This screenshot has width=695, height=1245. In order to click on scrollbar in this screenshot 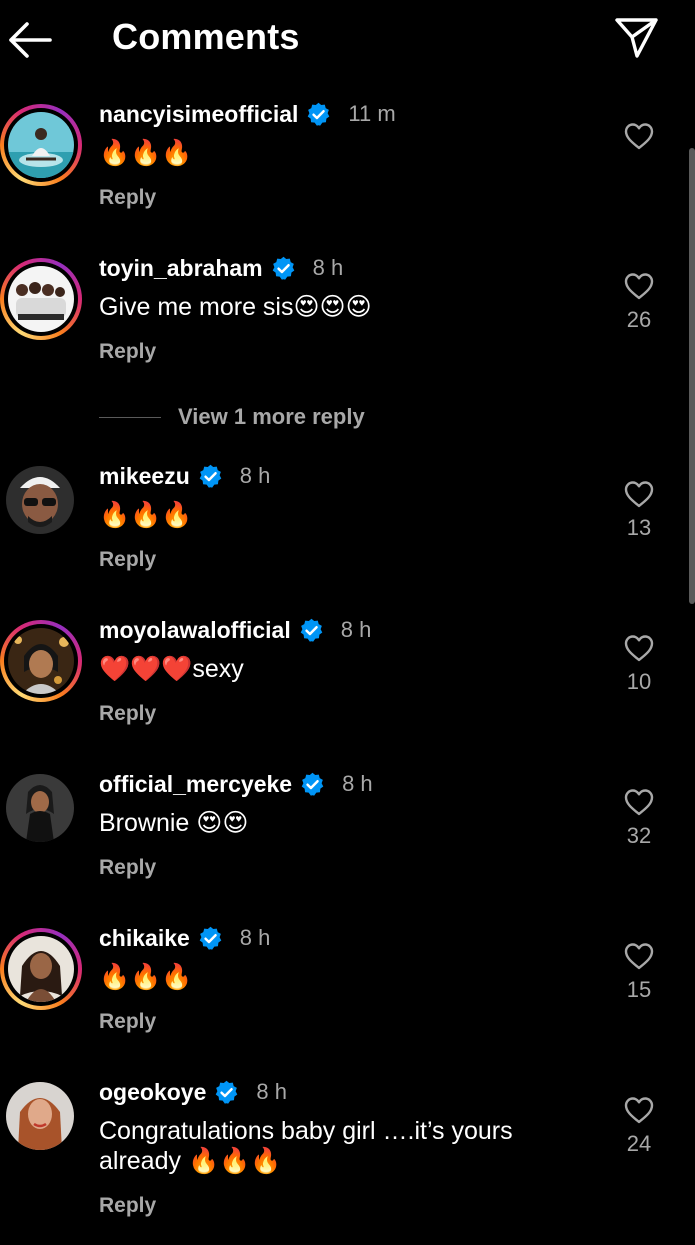, I will do `click(692, 376)`.